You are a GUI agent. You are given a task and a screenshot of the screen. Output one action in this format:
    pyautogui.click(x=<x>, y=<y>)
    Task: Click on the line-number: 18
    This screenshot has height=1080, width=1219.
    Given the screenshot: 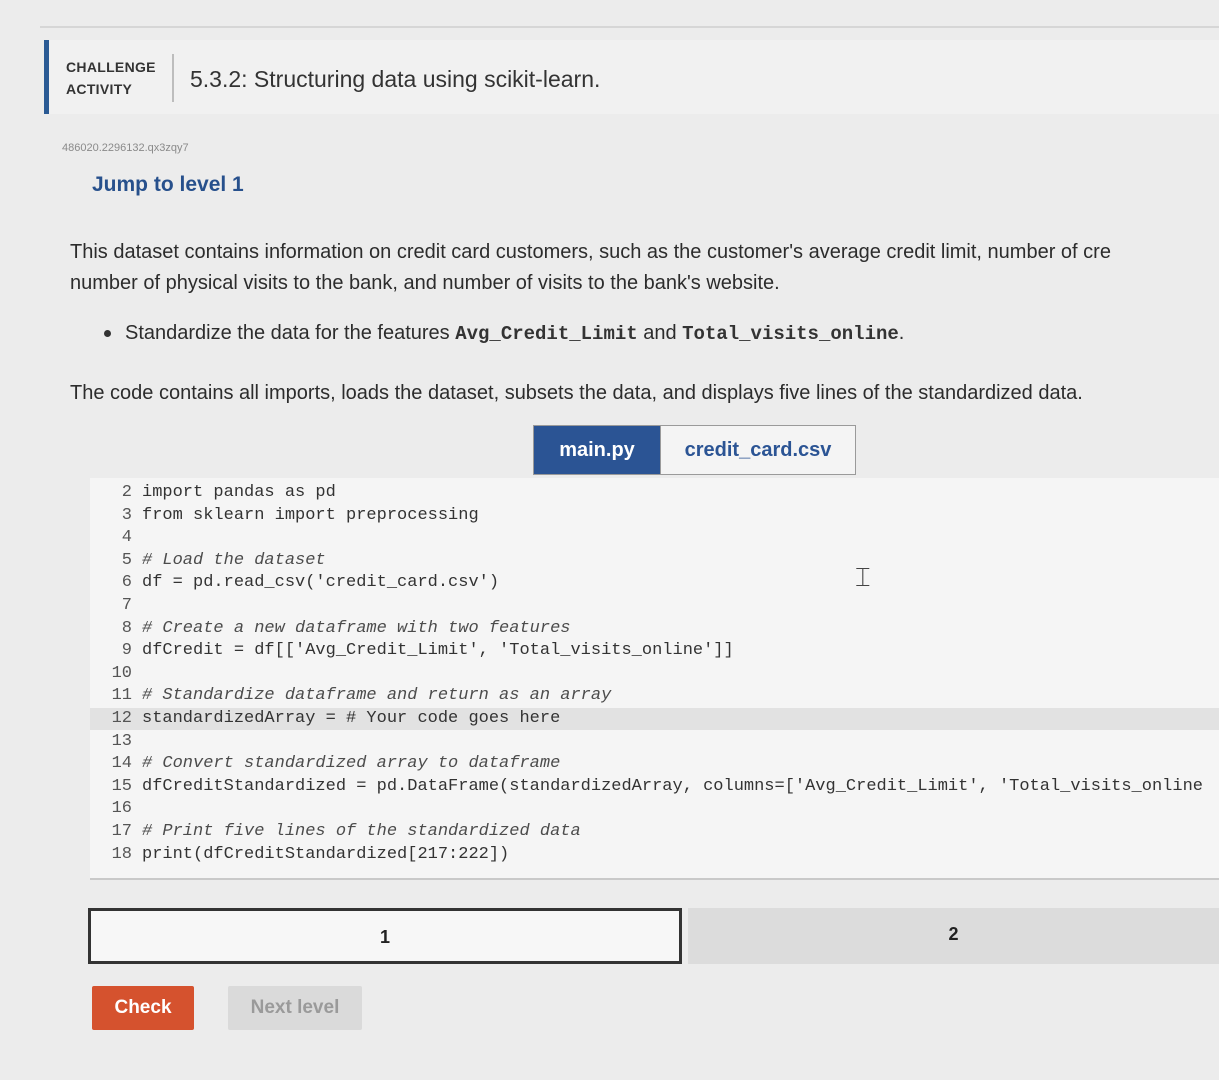 What is the action you would take?
    pyautogui.click(x=121, y=854)
    